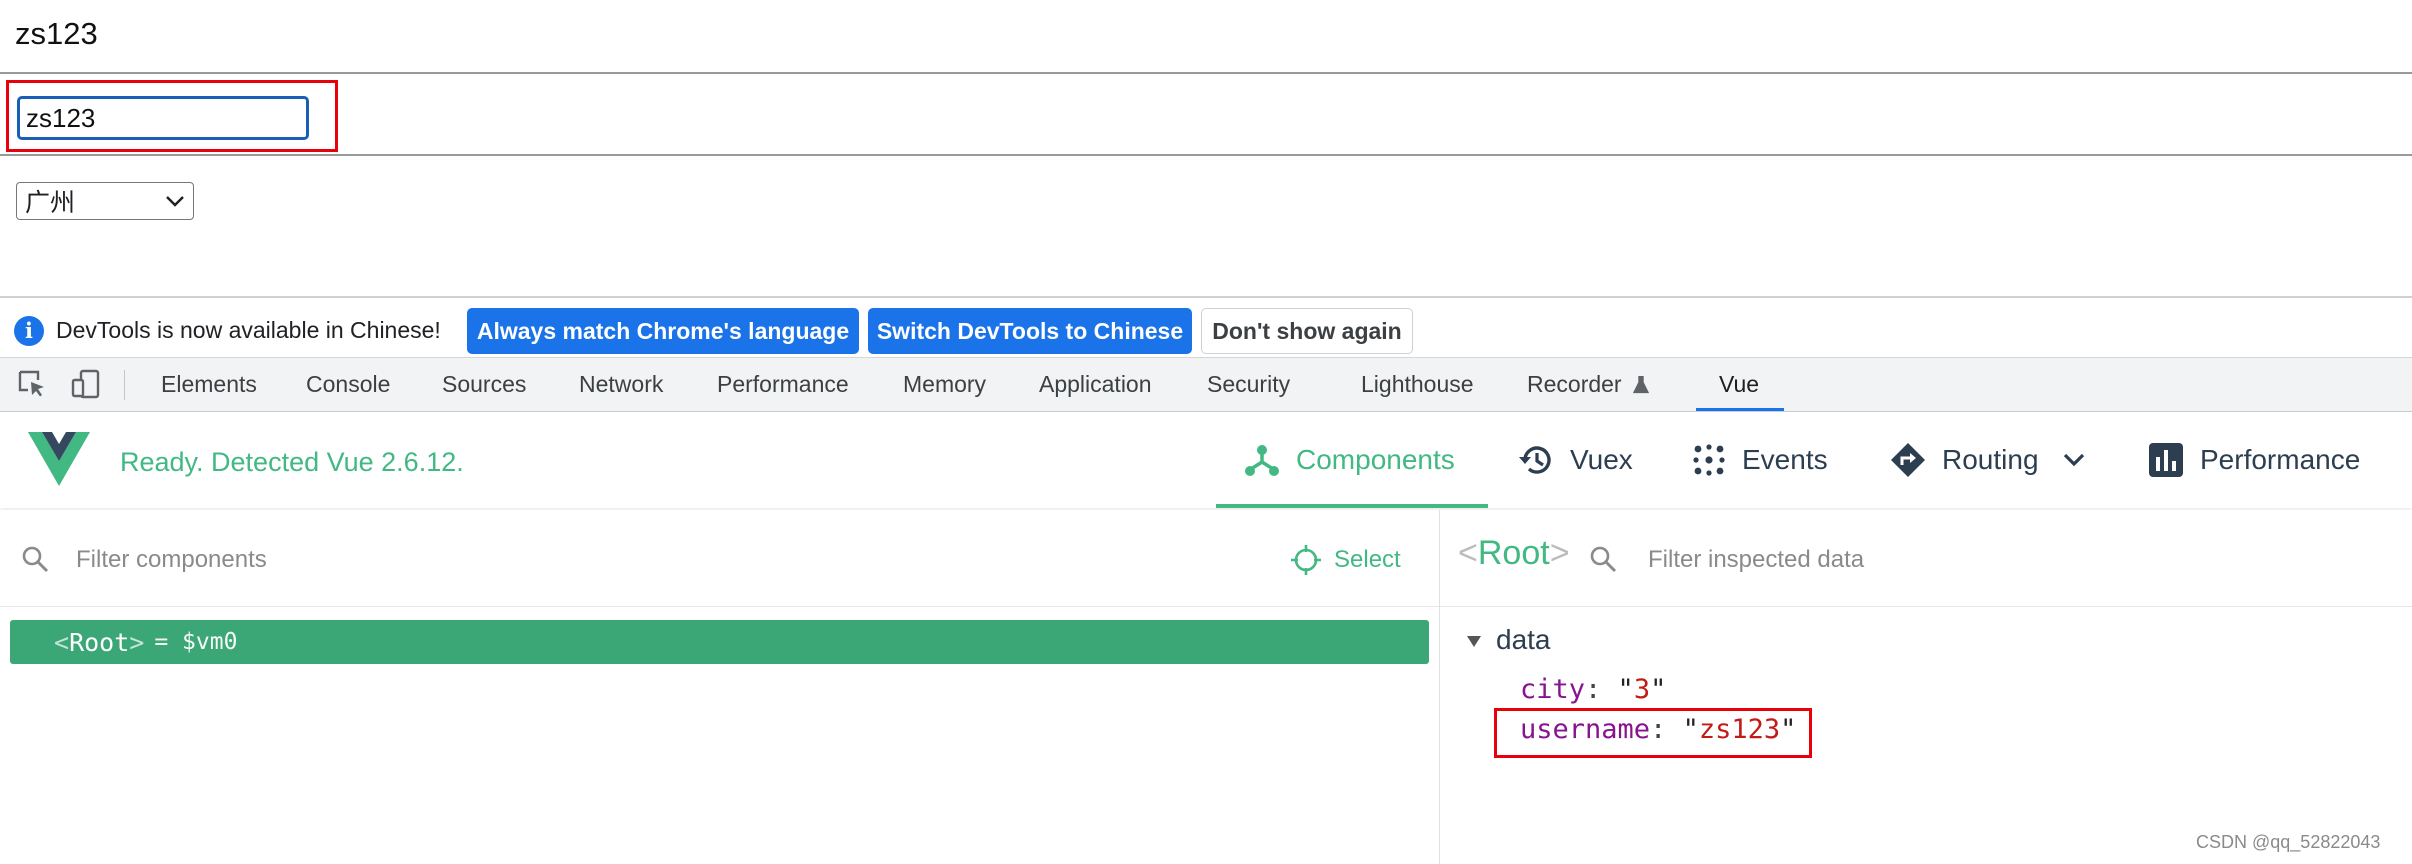  Describe the element at coordinates (196, 642) in the screenshot. I see `vm-reference: = $vm0` at that location.